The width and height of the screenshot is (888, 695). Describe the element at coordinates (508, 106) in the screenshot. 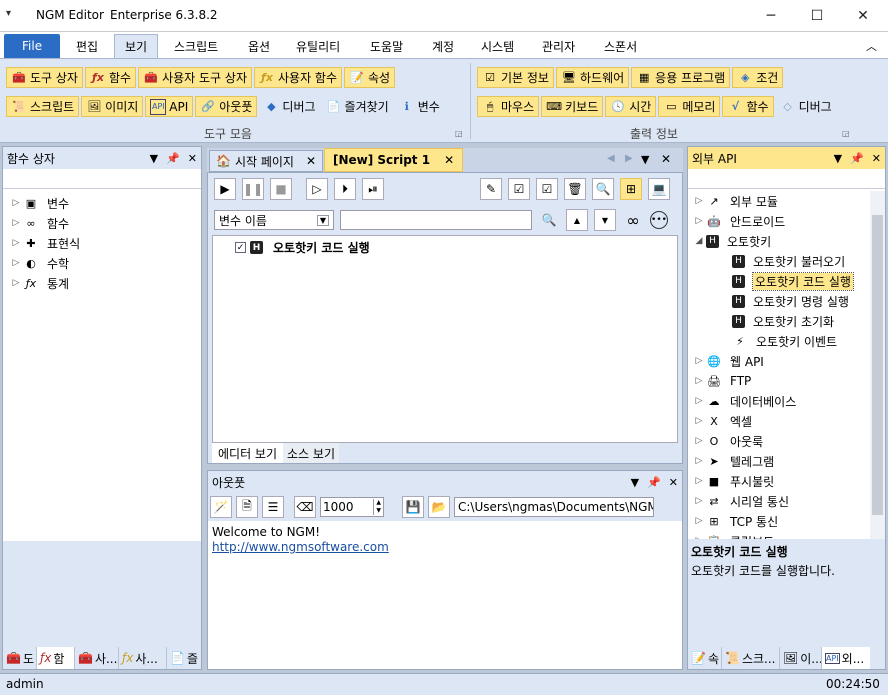

I see `mouse-button: 🖱 마우스` at that location.